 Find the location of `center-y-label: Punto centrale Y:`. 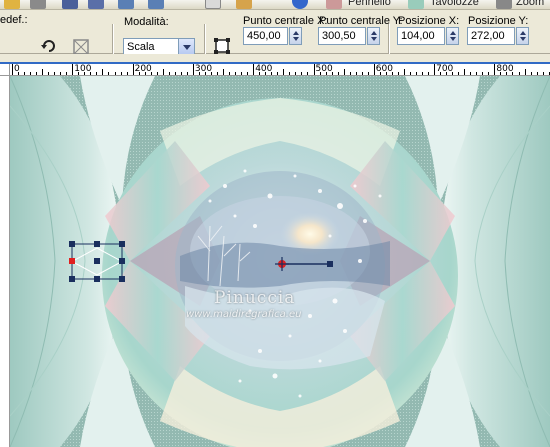

center-y-label: Punto centrale Y: is located at coordinates (361, 21).